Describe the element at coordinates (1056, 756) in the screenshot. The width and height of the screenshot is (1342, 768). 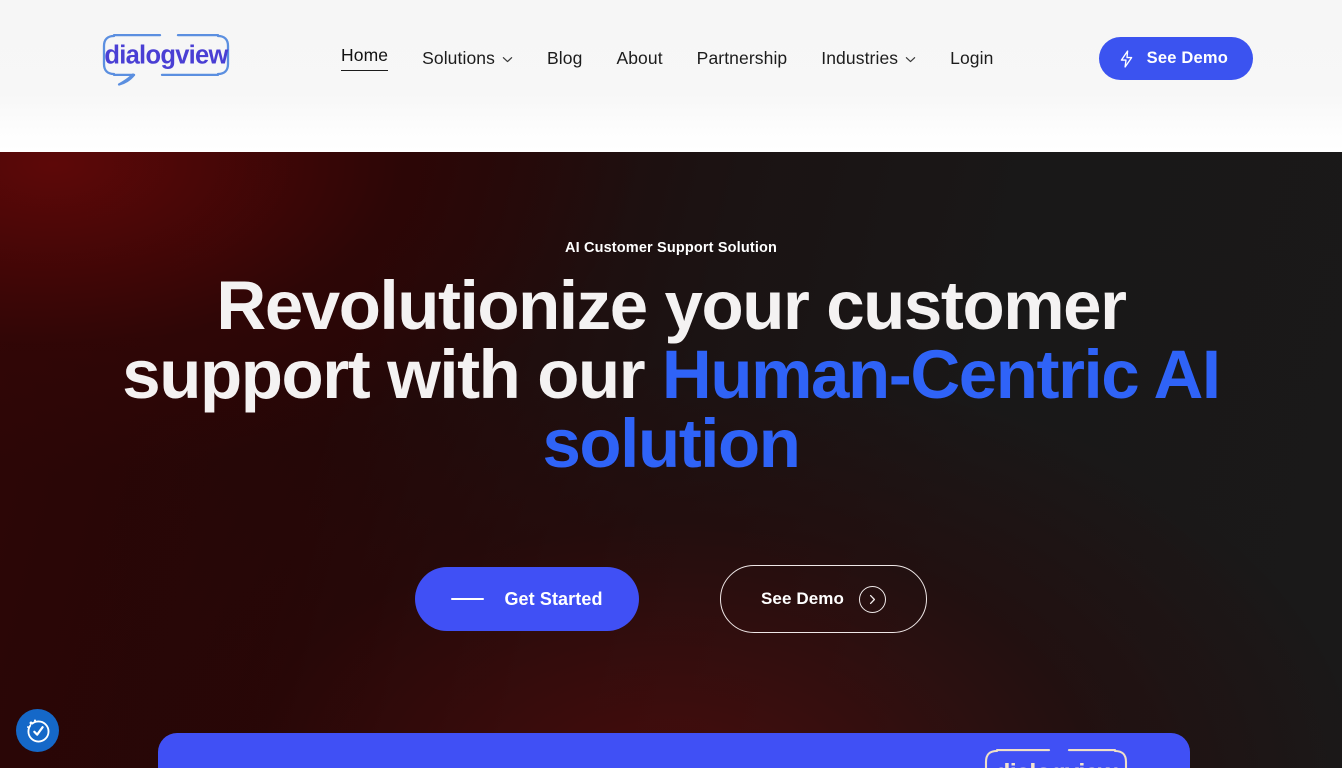
I see `promo-panel-logo: dialogview` at that location.